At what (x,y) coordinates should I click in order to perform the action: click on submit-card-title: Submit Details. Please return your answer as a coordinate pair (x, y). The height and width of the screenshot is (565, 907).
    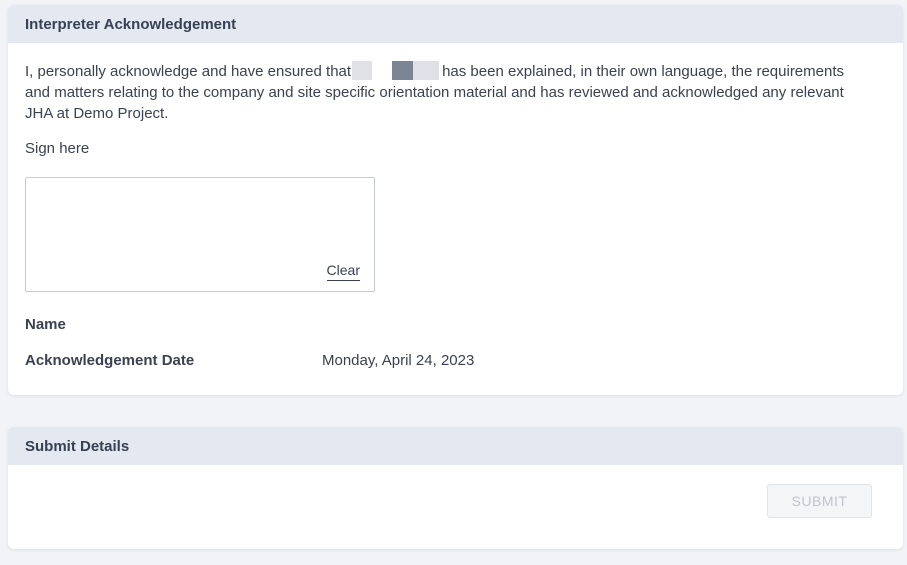
    Looking at the image, I should click on (455, 446).